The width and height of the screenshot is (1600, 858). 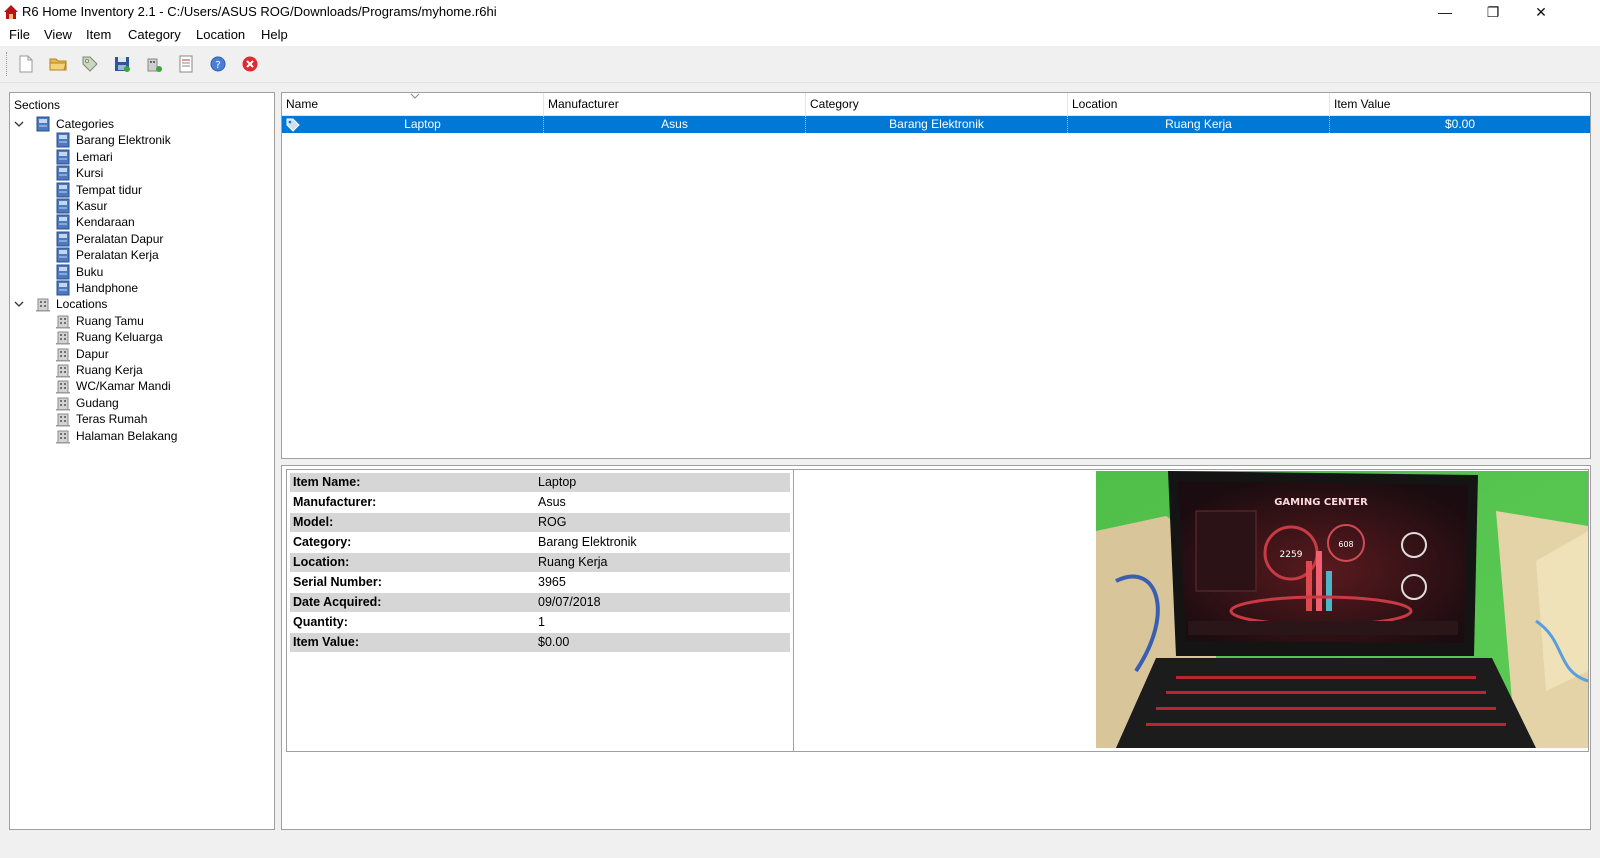 What do you see at coordinates (19, 304) in the screenshot?
I see `expand-locations-toggle` at bounding box center [19, 304].